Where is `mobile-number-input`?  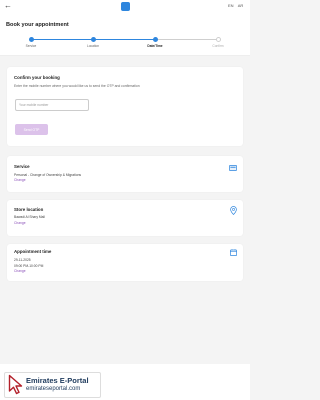
mobile-number-input is located at coordinates (52, 105).